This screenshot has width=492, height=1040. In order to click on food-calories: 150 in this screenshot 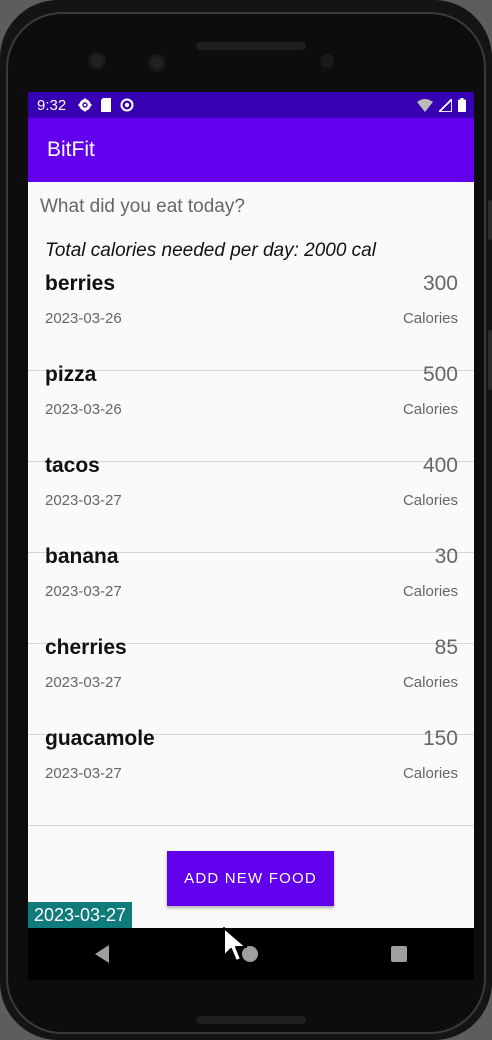, I will do `click(440, 738)`.